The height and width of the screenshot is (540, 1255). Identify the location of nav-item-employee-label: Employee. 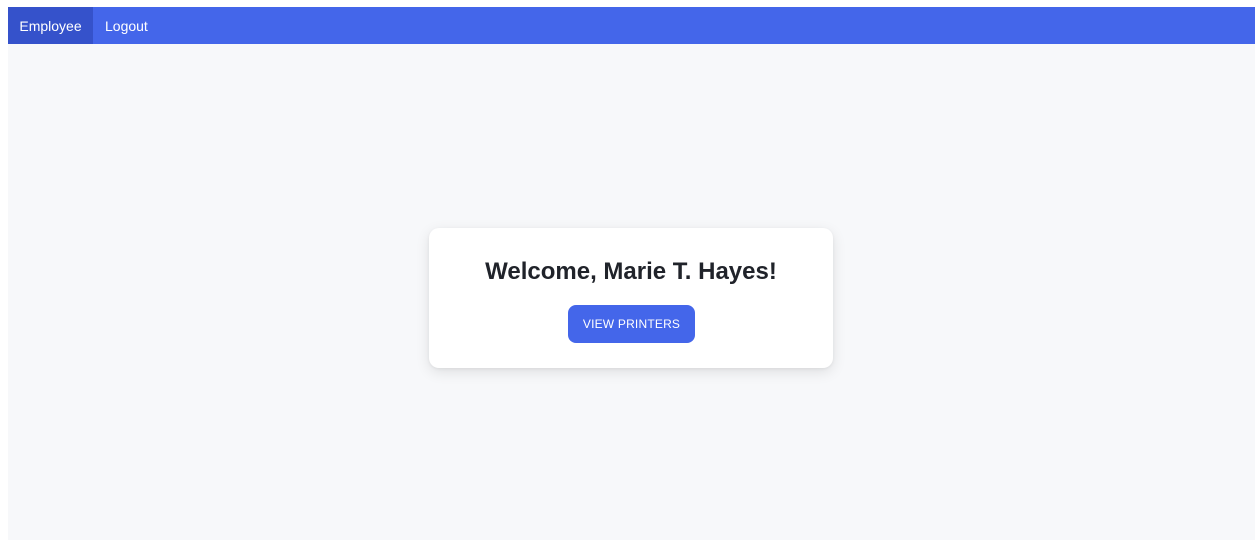
(50, 25).